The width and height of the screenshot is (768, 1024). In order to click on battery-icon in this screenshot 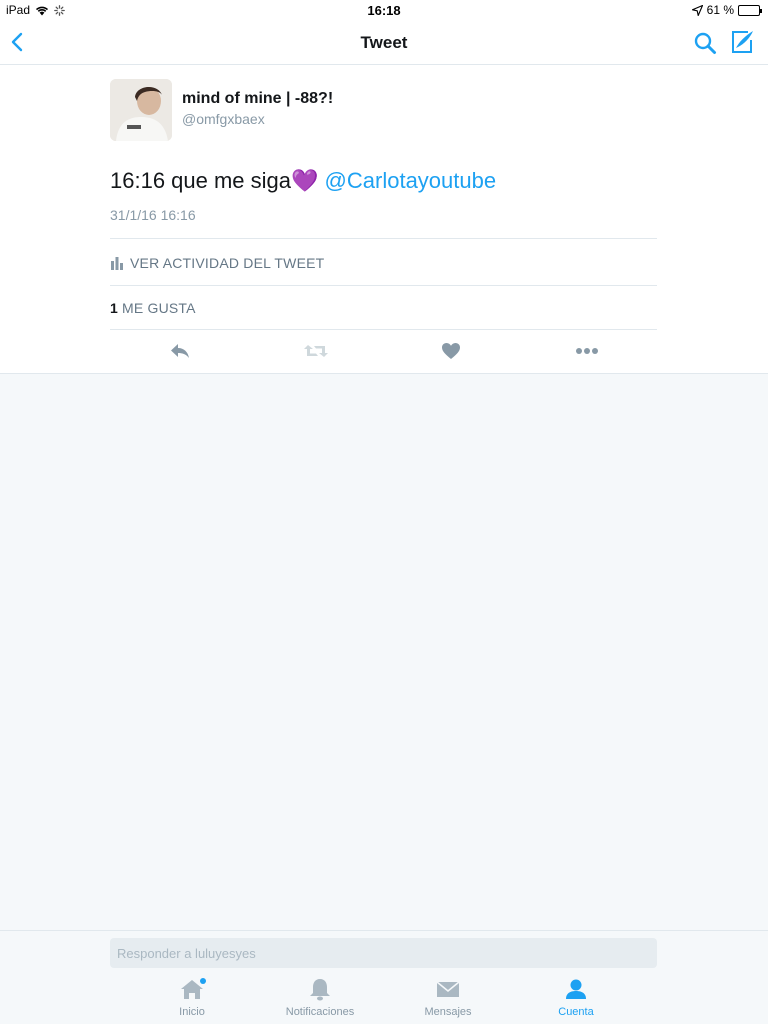, I will do `click(750, 10)`.